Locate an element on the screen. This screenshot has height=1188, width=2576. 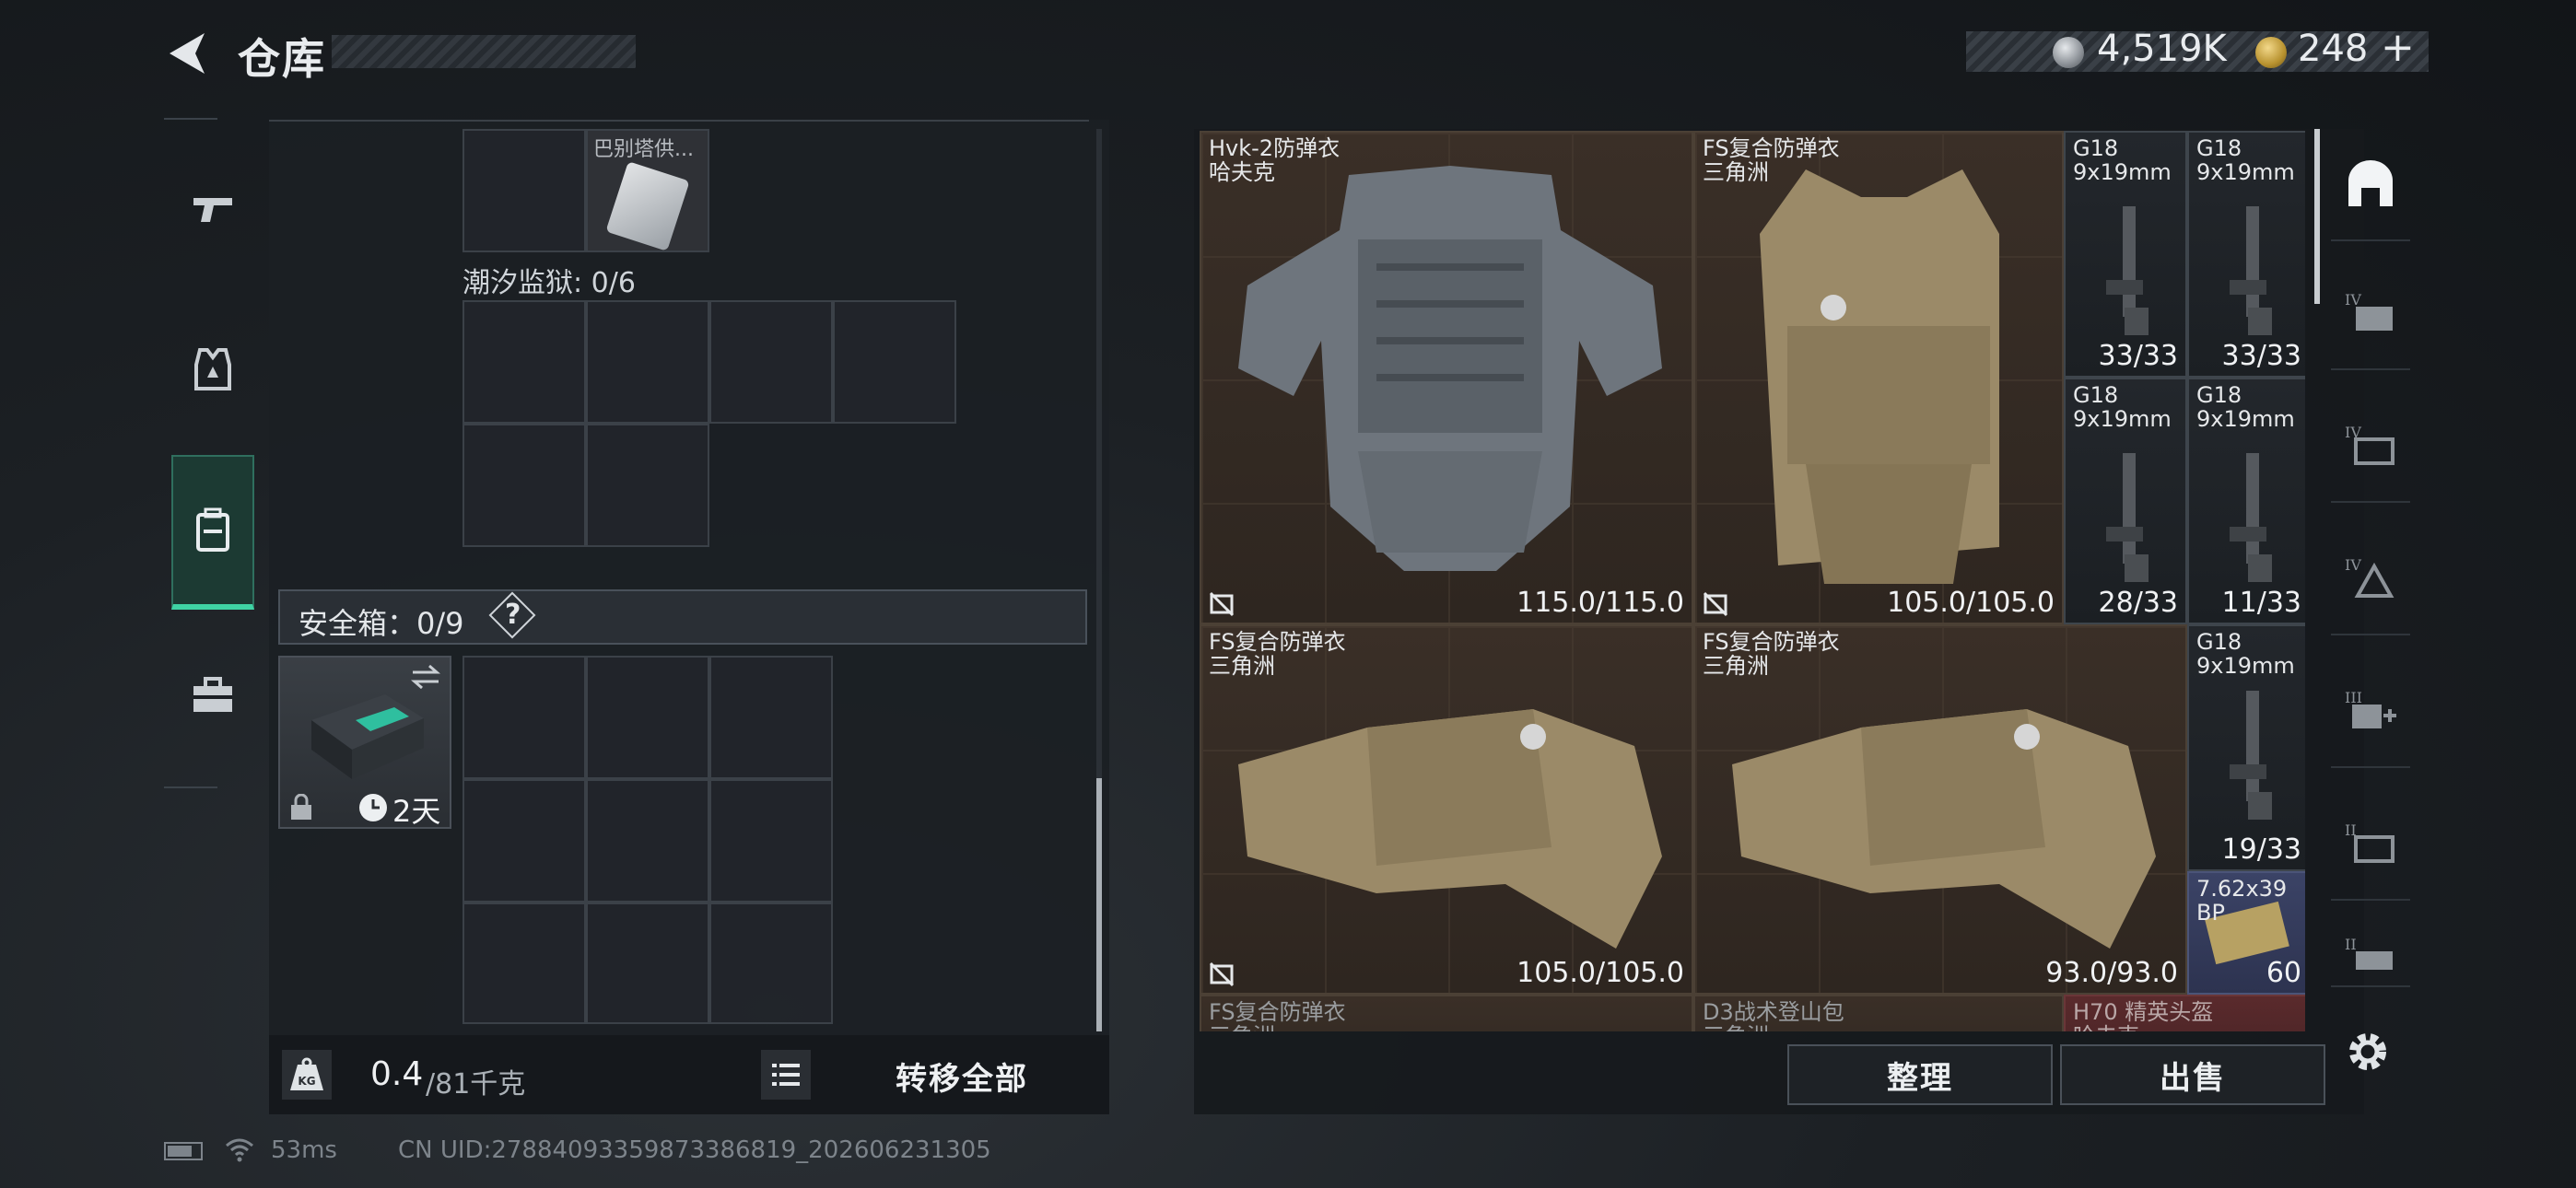
tab-armor-iv: IV is located at coordinates (2370, 314).